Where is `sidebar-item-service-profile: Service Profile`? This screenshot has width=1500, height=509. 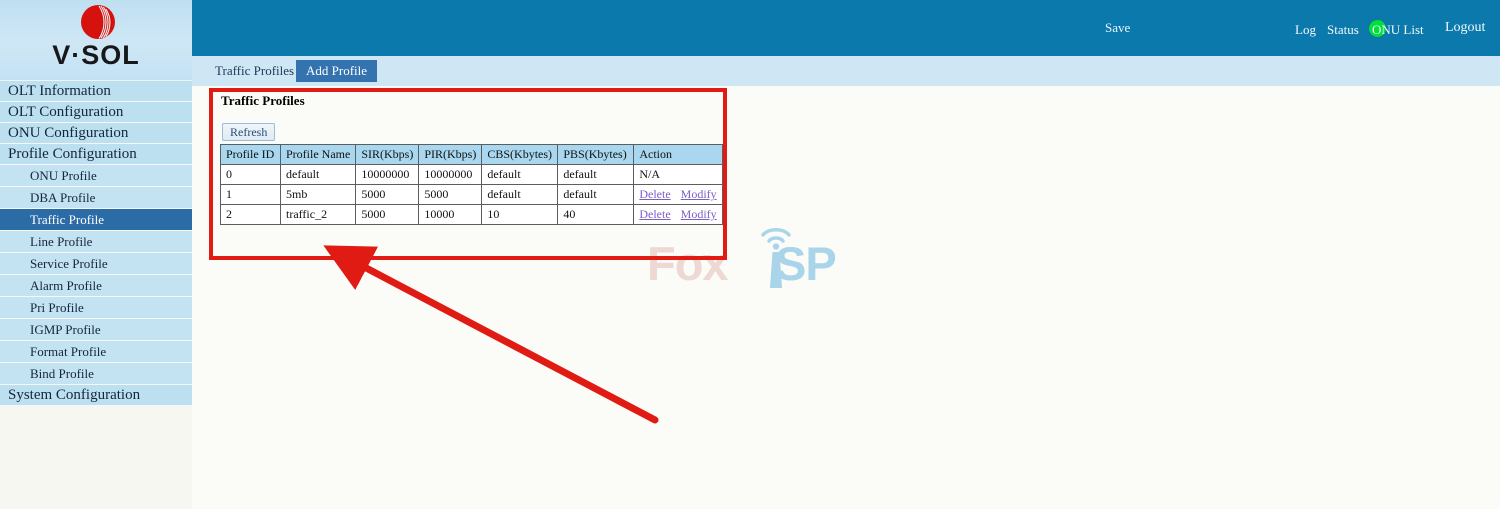
sidebar-item-service-profile: Service Profile is located at coordinates (96, 264).